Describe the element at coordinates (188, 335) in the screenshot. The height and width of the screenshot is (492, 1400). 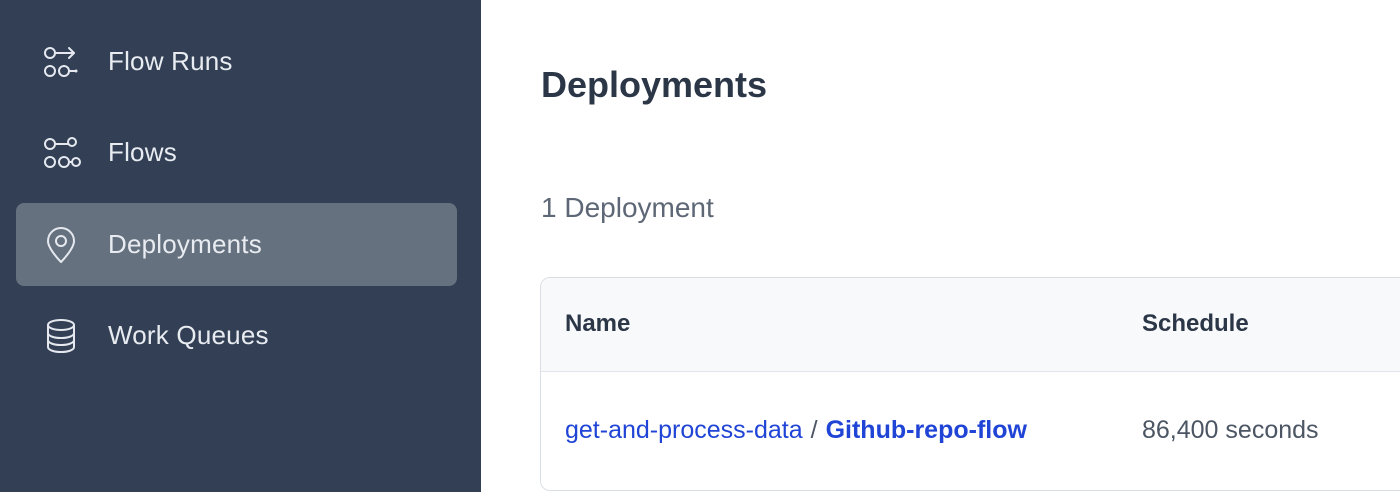
I see `sidebar-item-label: Work Queues` at that location.